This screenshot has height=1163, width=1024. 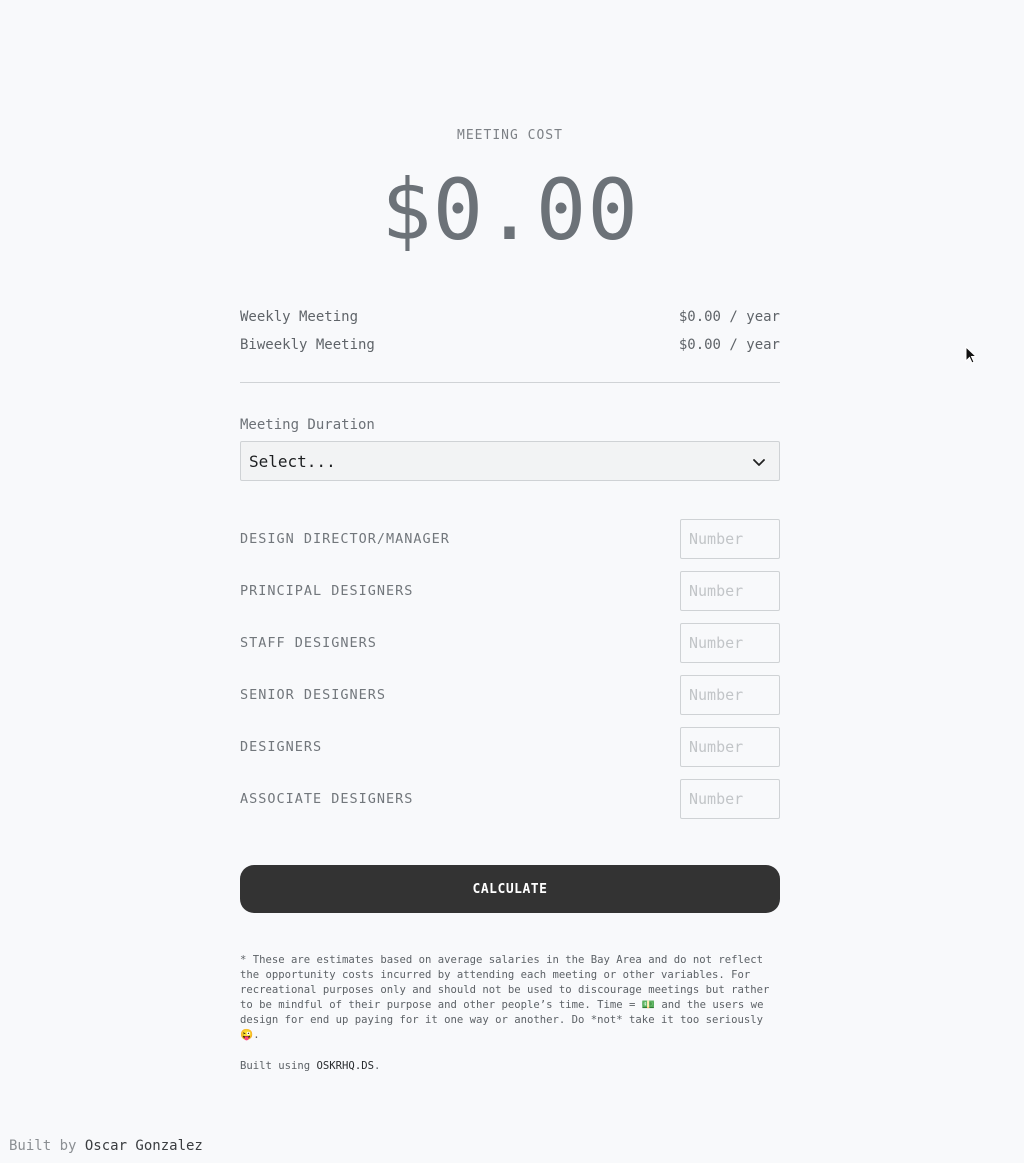 I want to click on footer-prefix: Built by, so click(x=47, y=1146).